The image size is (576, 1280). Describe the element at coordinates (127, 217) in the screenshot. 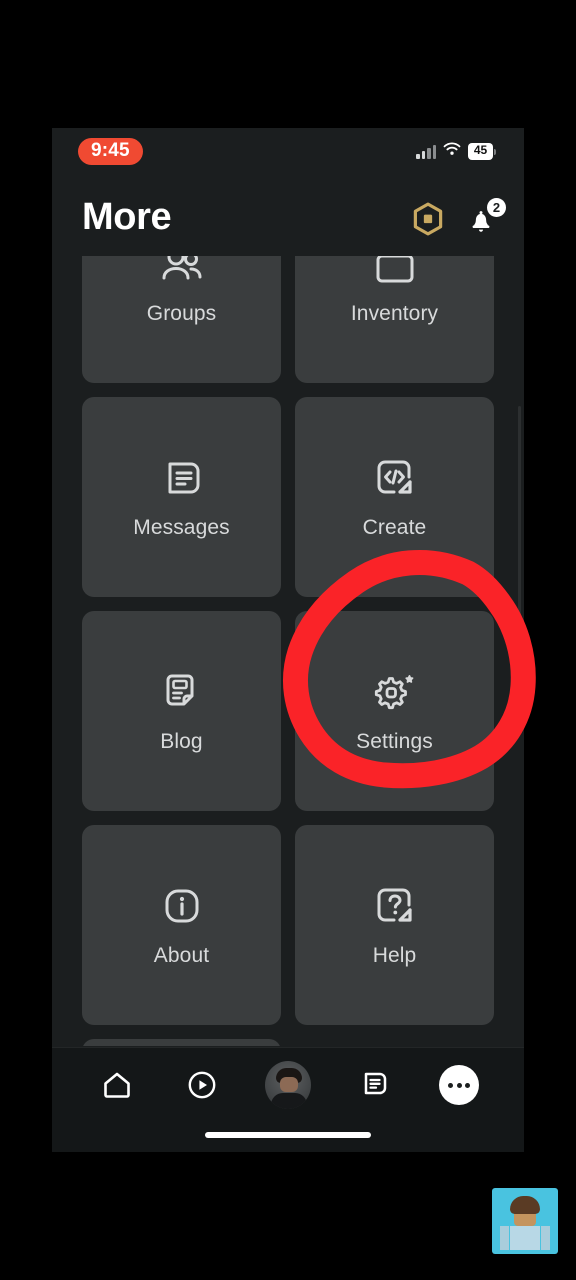

I see `page-title: More` at that location.